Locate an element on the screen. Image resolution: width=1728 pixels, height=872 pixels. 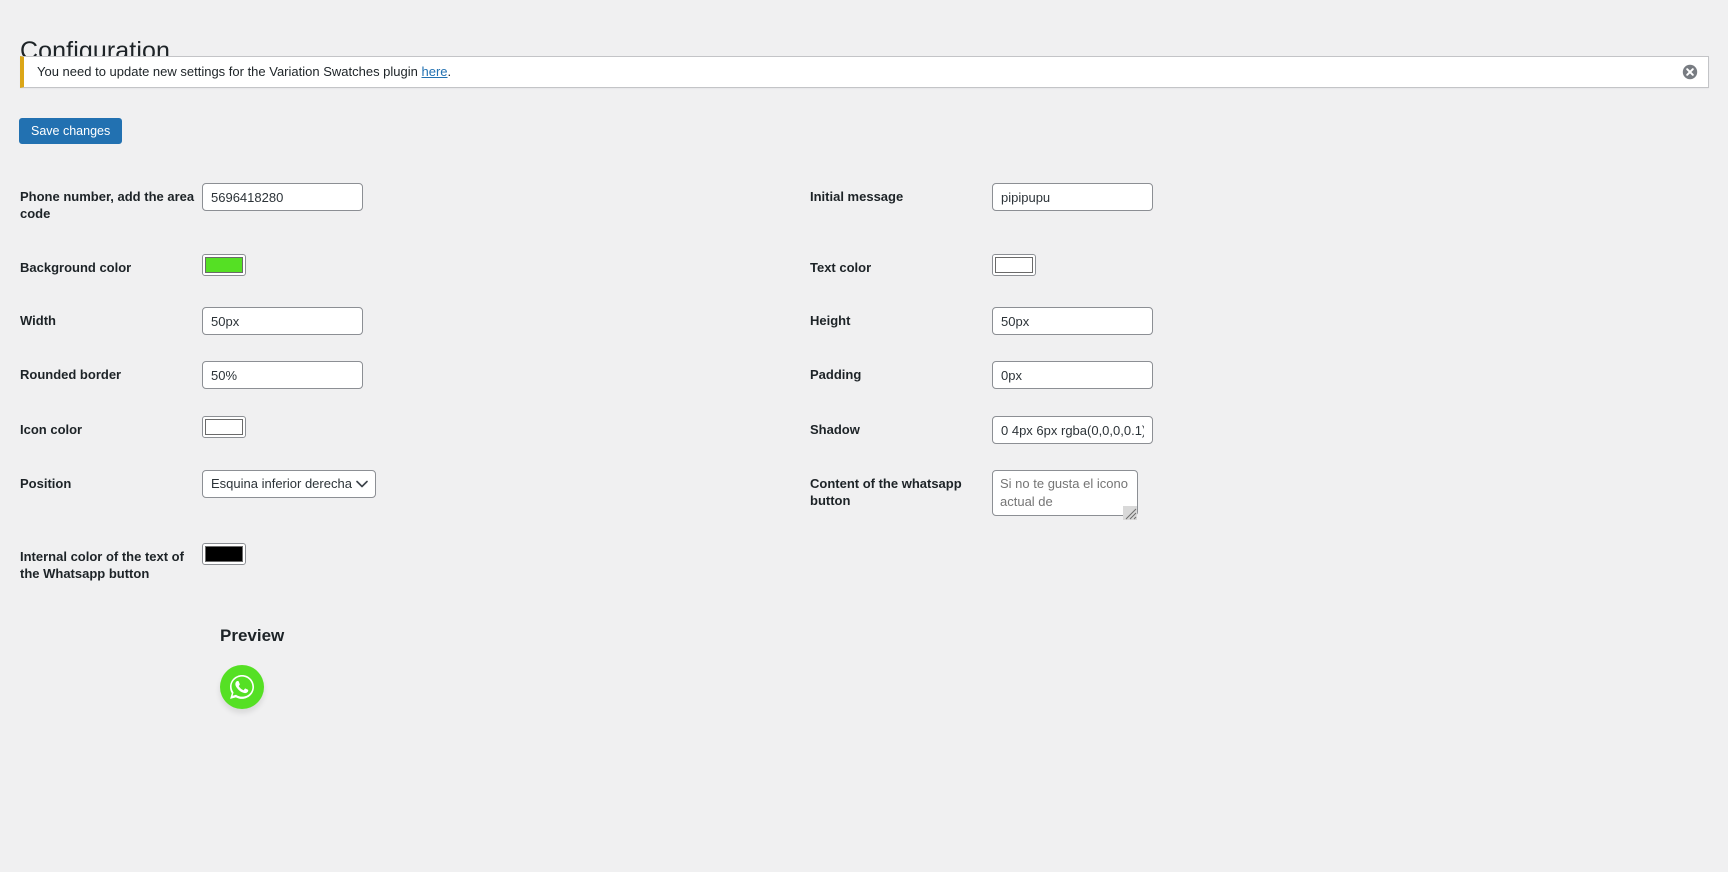
text-color-swatch is located at coordinates (1014, 265).